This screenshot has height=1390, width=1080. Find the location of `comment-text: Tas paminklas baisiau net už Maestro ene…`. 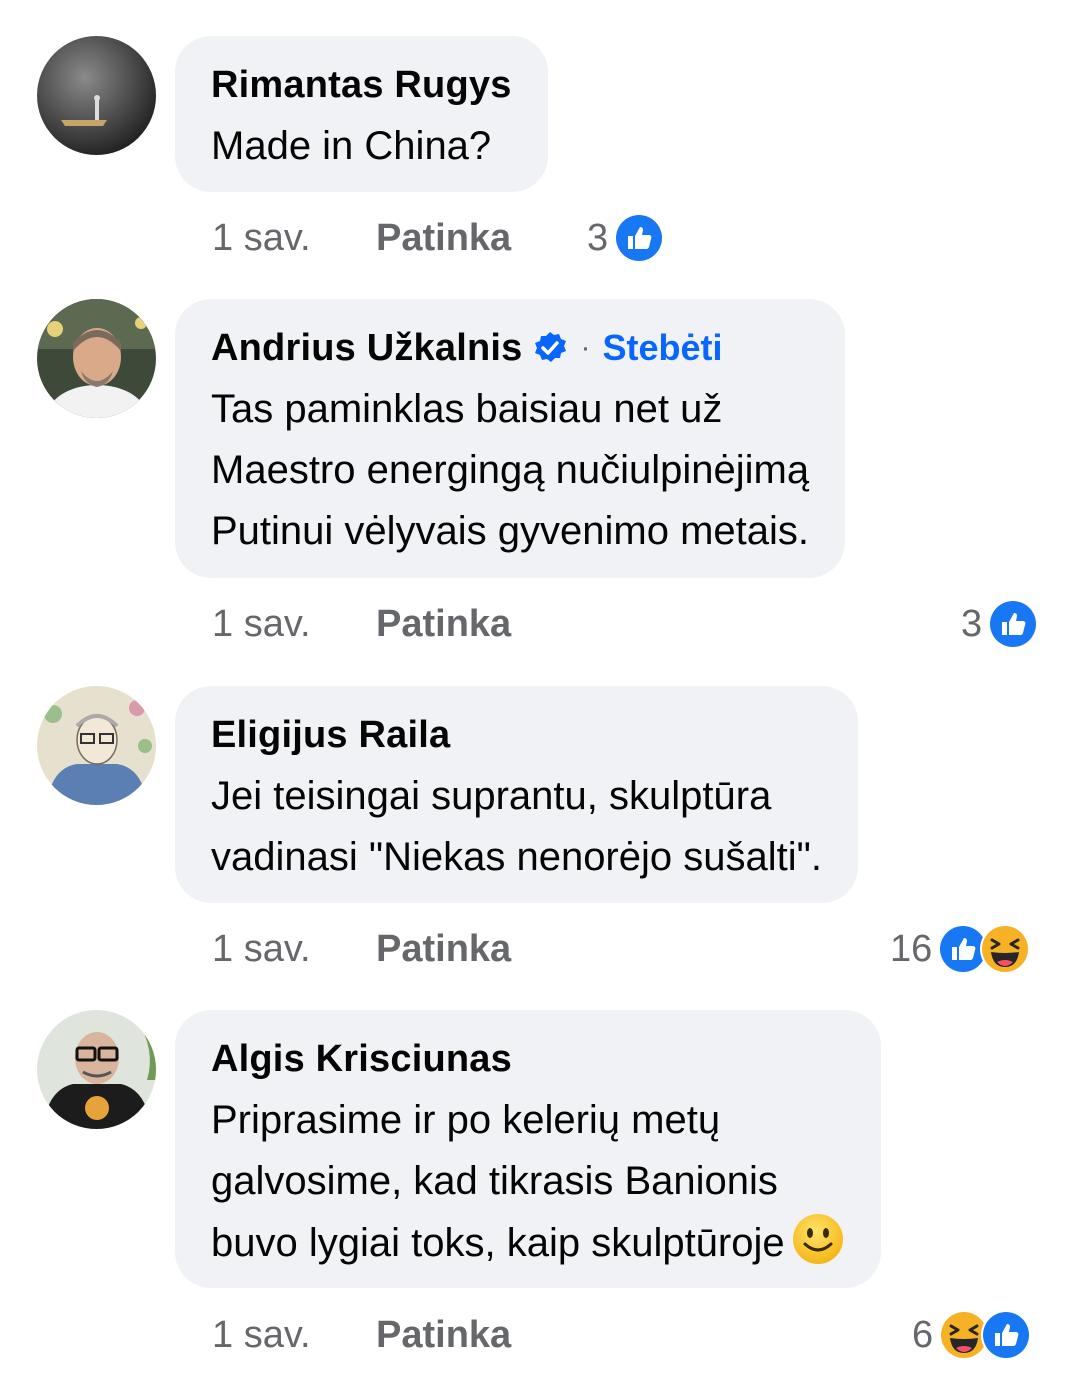

comment-text: Tas paminklas baisiau net už Maestro ene… is located at coordinates (510, 470).